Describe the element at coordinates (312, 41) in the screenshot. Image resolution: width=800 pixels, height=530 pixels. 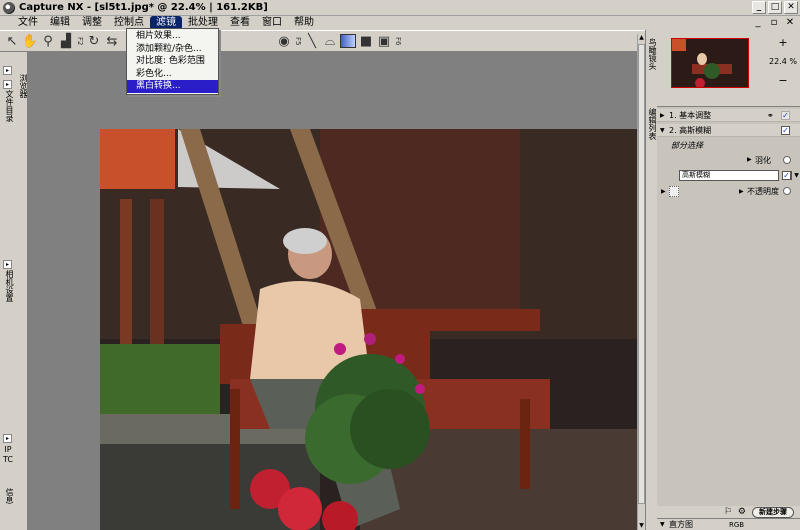
I see `line-tool-icon: ╲` at that location.